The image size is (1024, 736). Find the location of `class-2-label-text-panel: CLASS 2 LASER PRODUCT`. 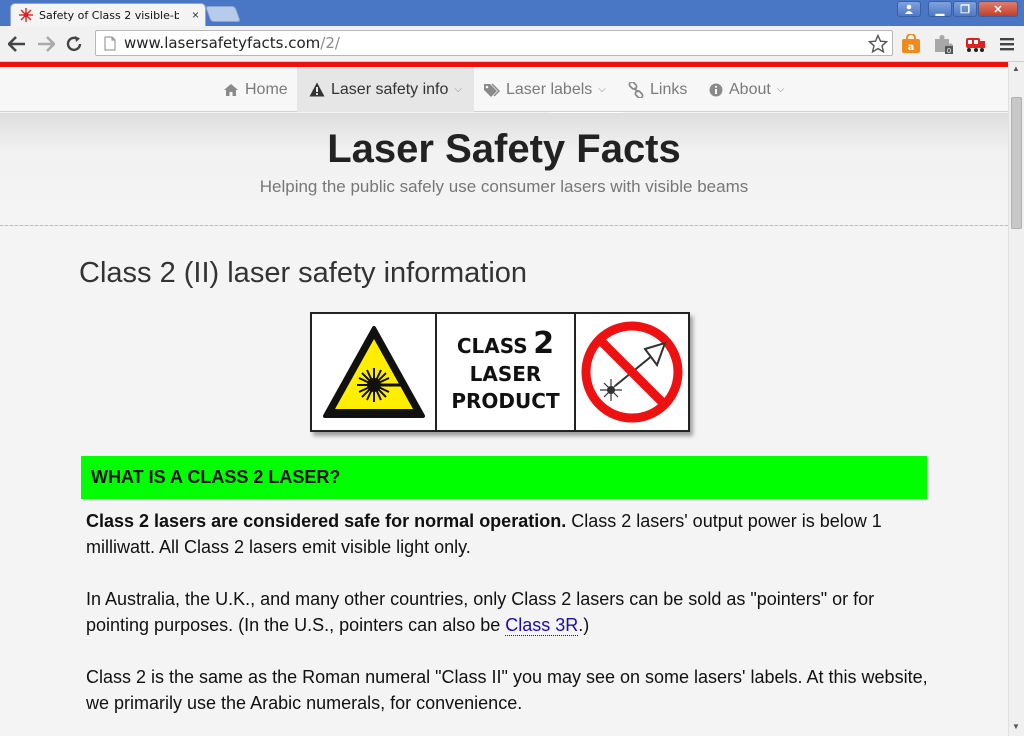

class-2-label-text-panel: CLASS 2 LASER PRODUCT is located at coordinates (506, 372).